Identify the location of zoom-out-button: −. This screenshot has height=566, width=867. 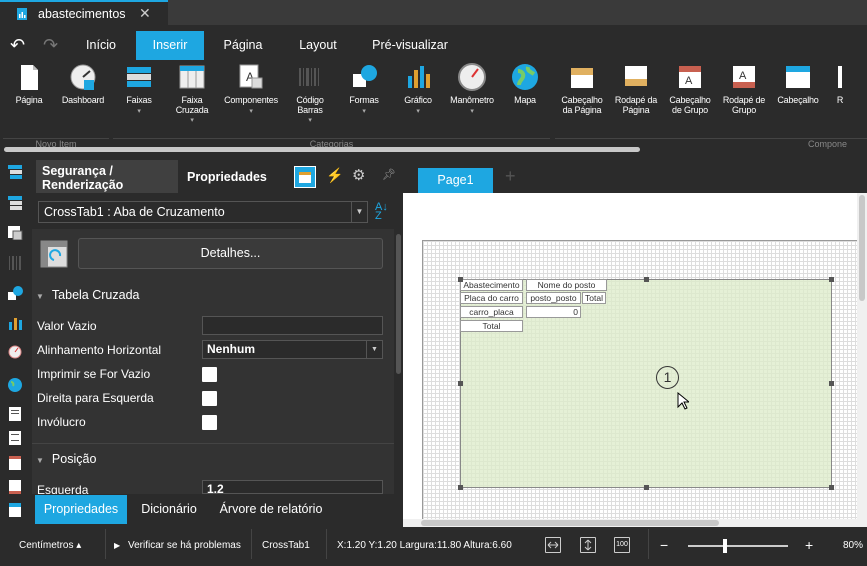
(664, 545).